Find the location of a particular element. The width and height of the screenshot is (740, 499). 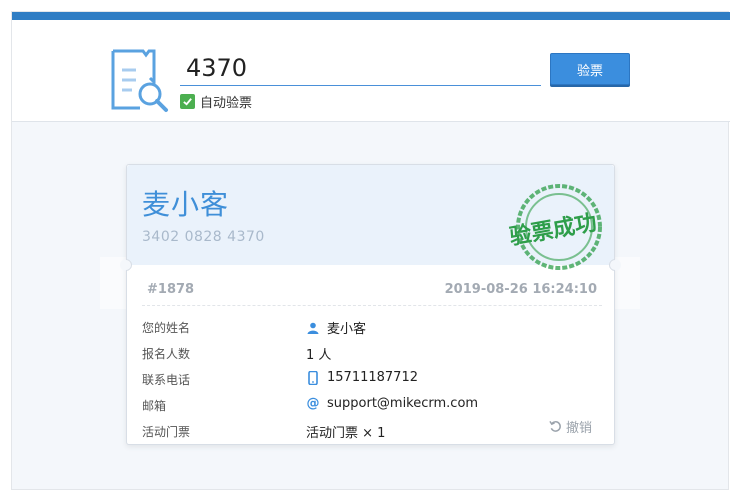

ticket-holder-name: 麦小客 is located at coordinates (186, 204).